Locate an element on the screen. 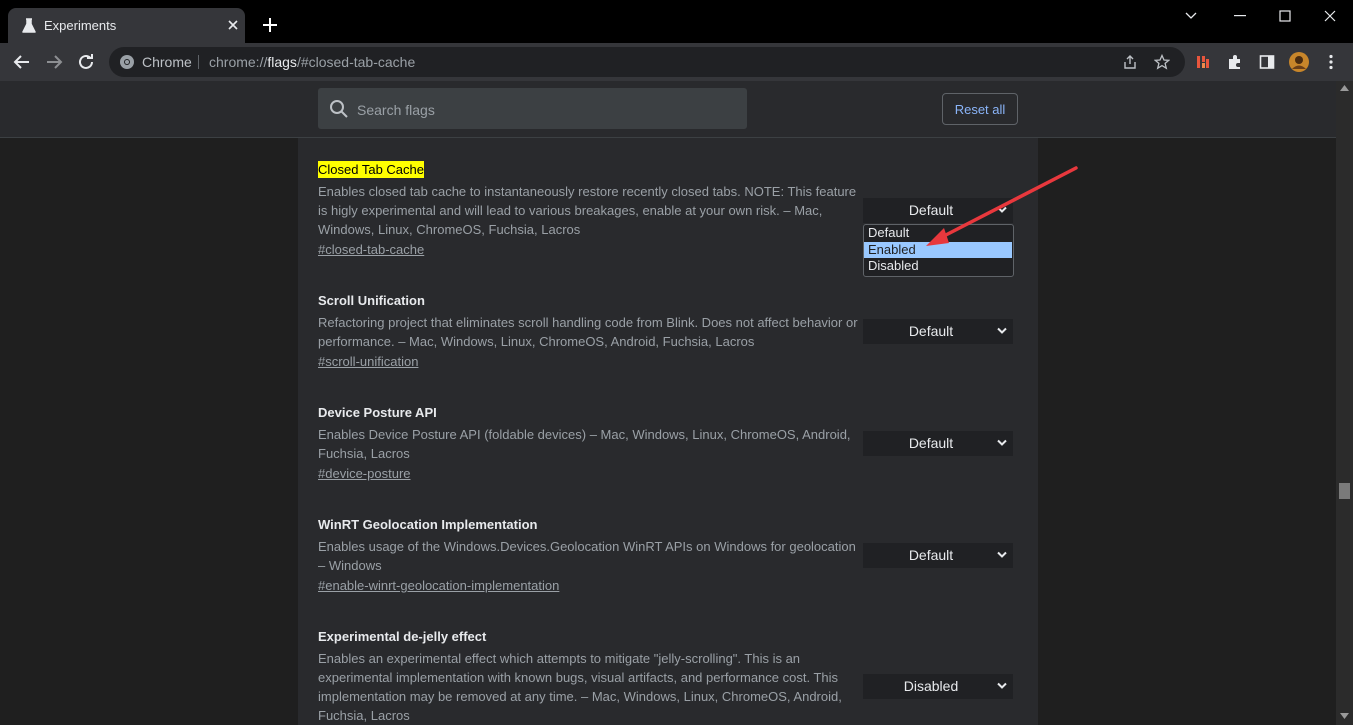 This screenshot has height=725, width=1353. search-box is located at coordinates (532, 109).